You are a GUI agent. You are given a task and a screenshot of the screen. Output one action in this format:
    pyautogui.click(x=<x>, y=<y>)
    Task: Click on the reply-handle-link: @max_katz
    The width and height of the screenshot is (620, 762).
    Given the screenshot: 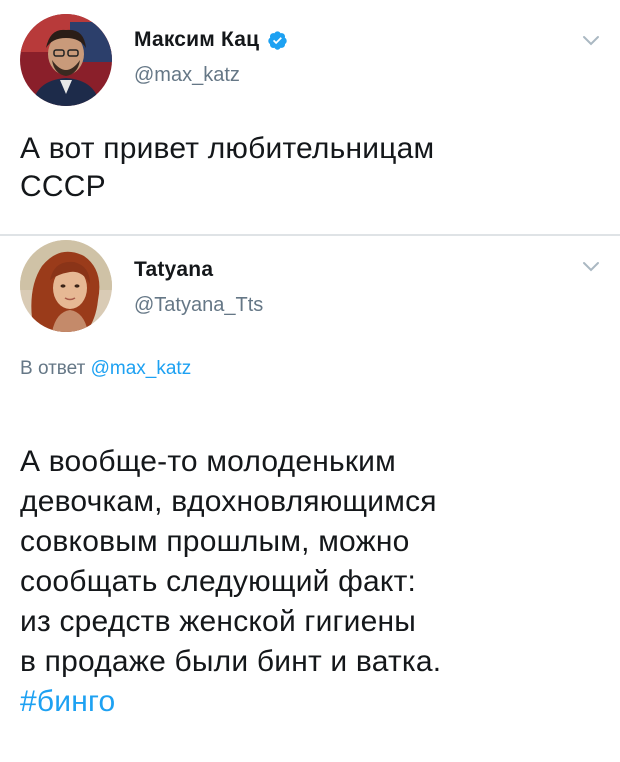 What is the action you would take?
    pyautogui.click(x=141, y=368)
    